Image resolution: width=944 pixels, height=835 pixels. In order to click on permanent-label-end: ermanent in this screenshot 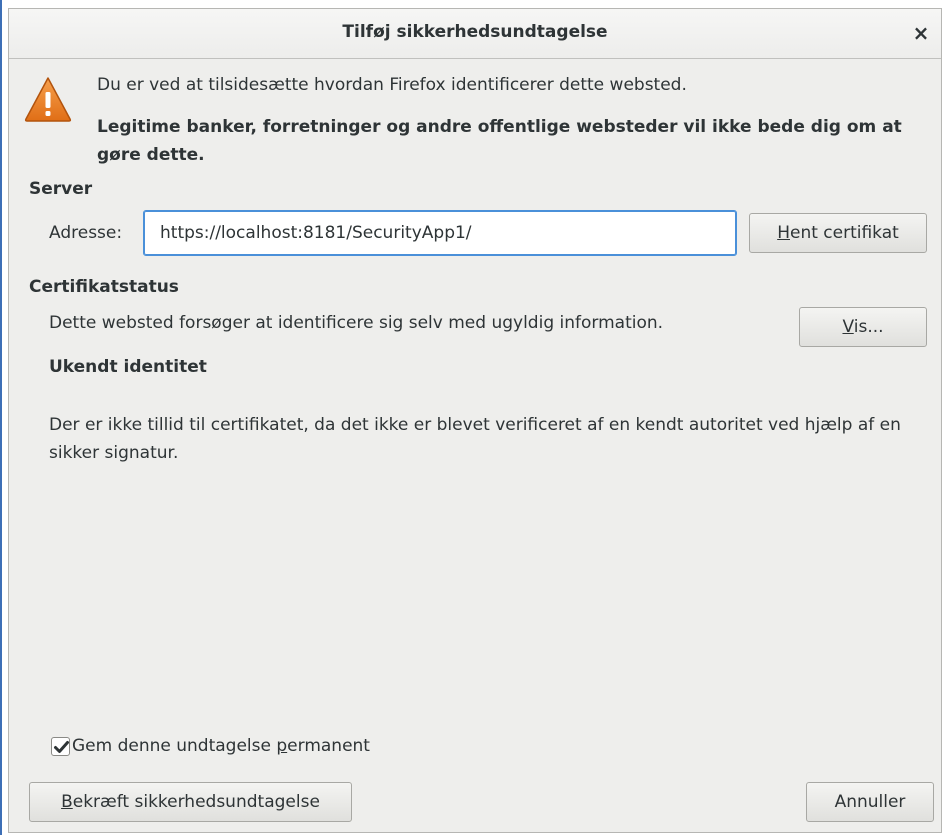, I will do `click(328, 746)`.